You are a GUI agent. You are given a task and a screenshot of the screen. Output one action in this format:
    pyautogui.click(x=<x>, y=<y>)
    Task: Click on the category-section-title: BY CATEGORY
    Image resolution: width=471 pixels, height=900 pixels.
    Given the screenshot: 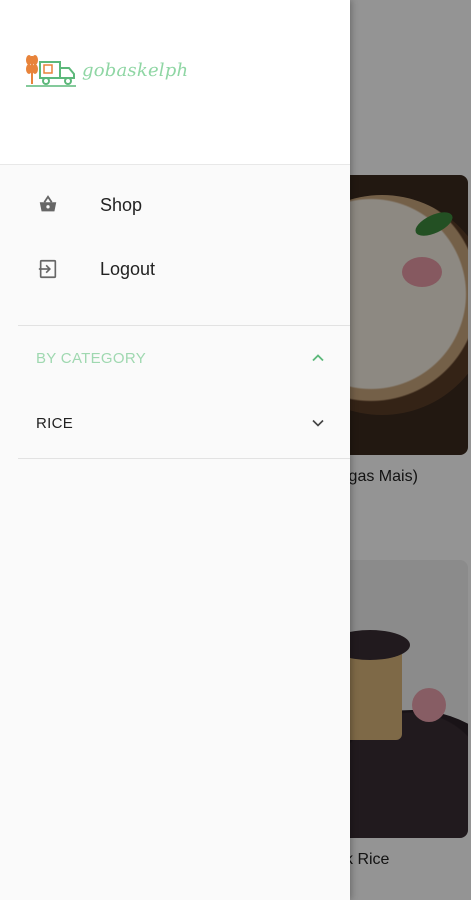 What is the action you would take?
    pyautogui.click(x=91, y=358)
    